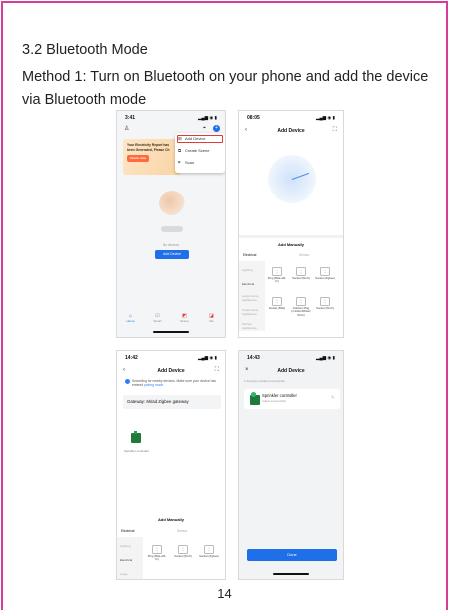 This screenshot has height=611, width=449. Describe the element at coordinates (224, 593) in the screenshot. I see `page-number: 14` at that location.